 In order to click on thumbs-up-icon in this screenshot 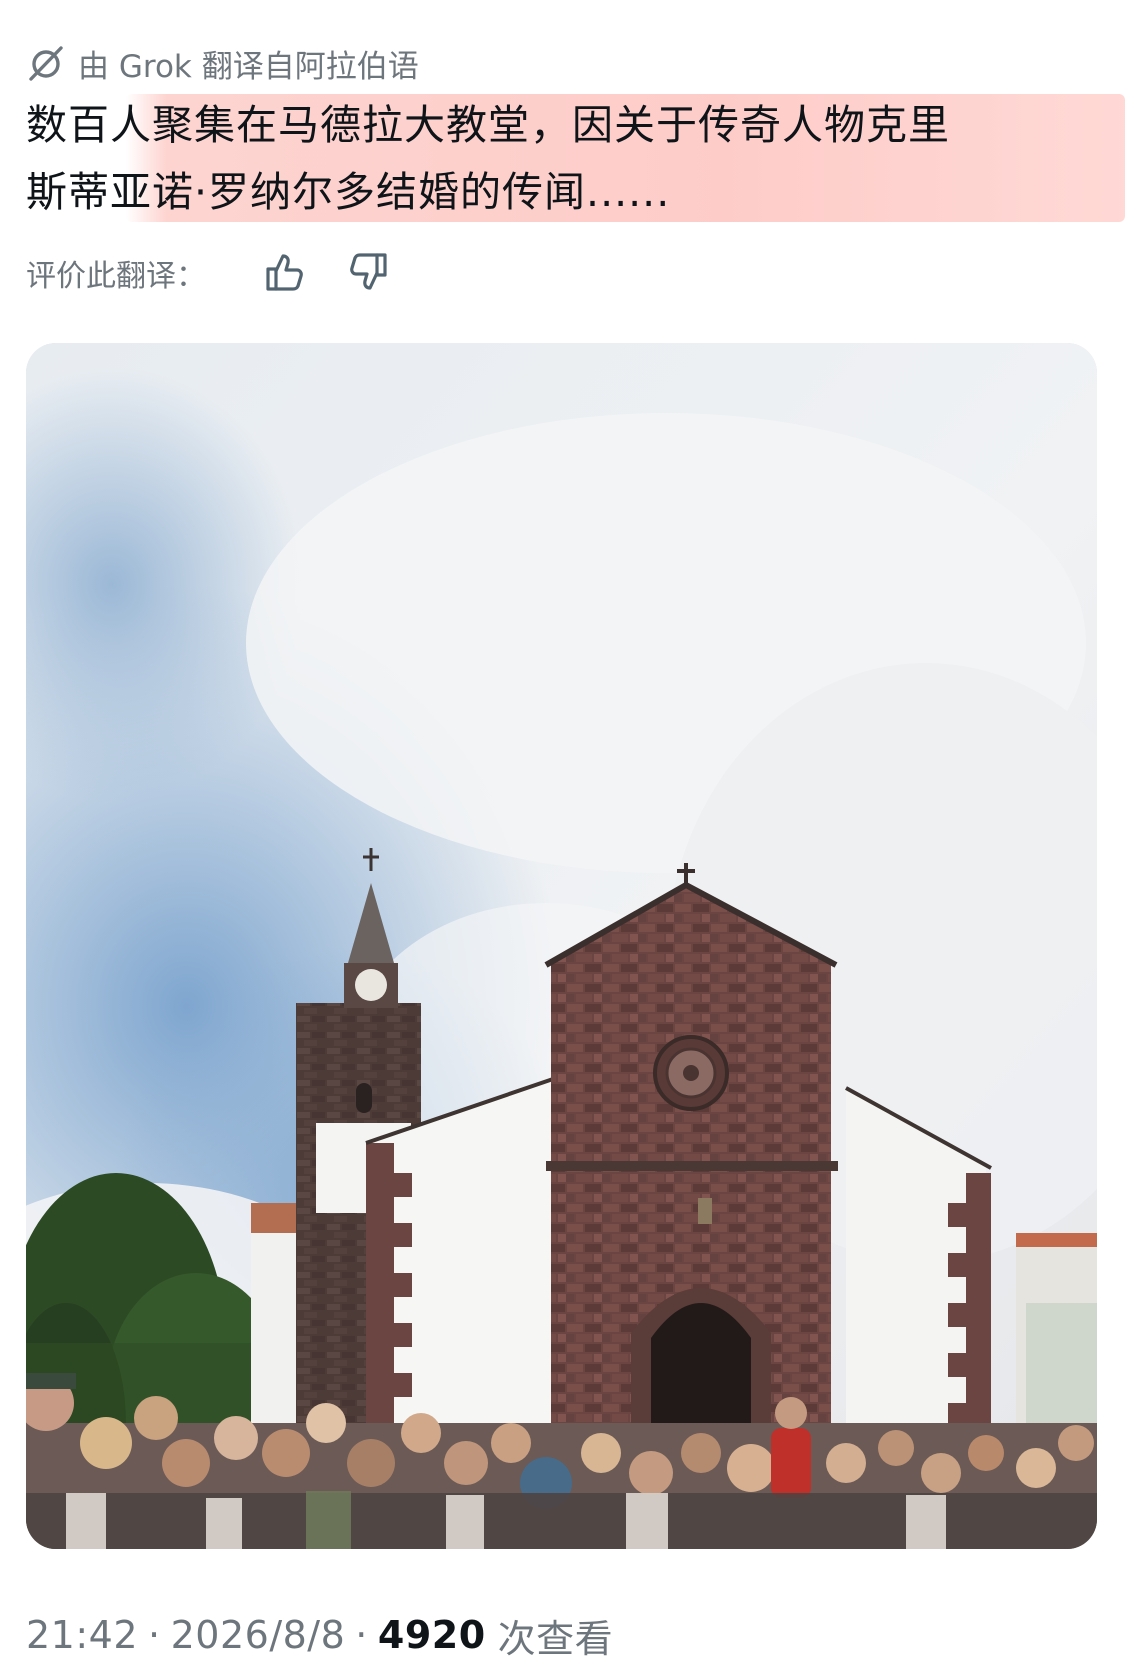, I will do `click(284, 272)`.